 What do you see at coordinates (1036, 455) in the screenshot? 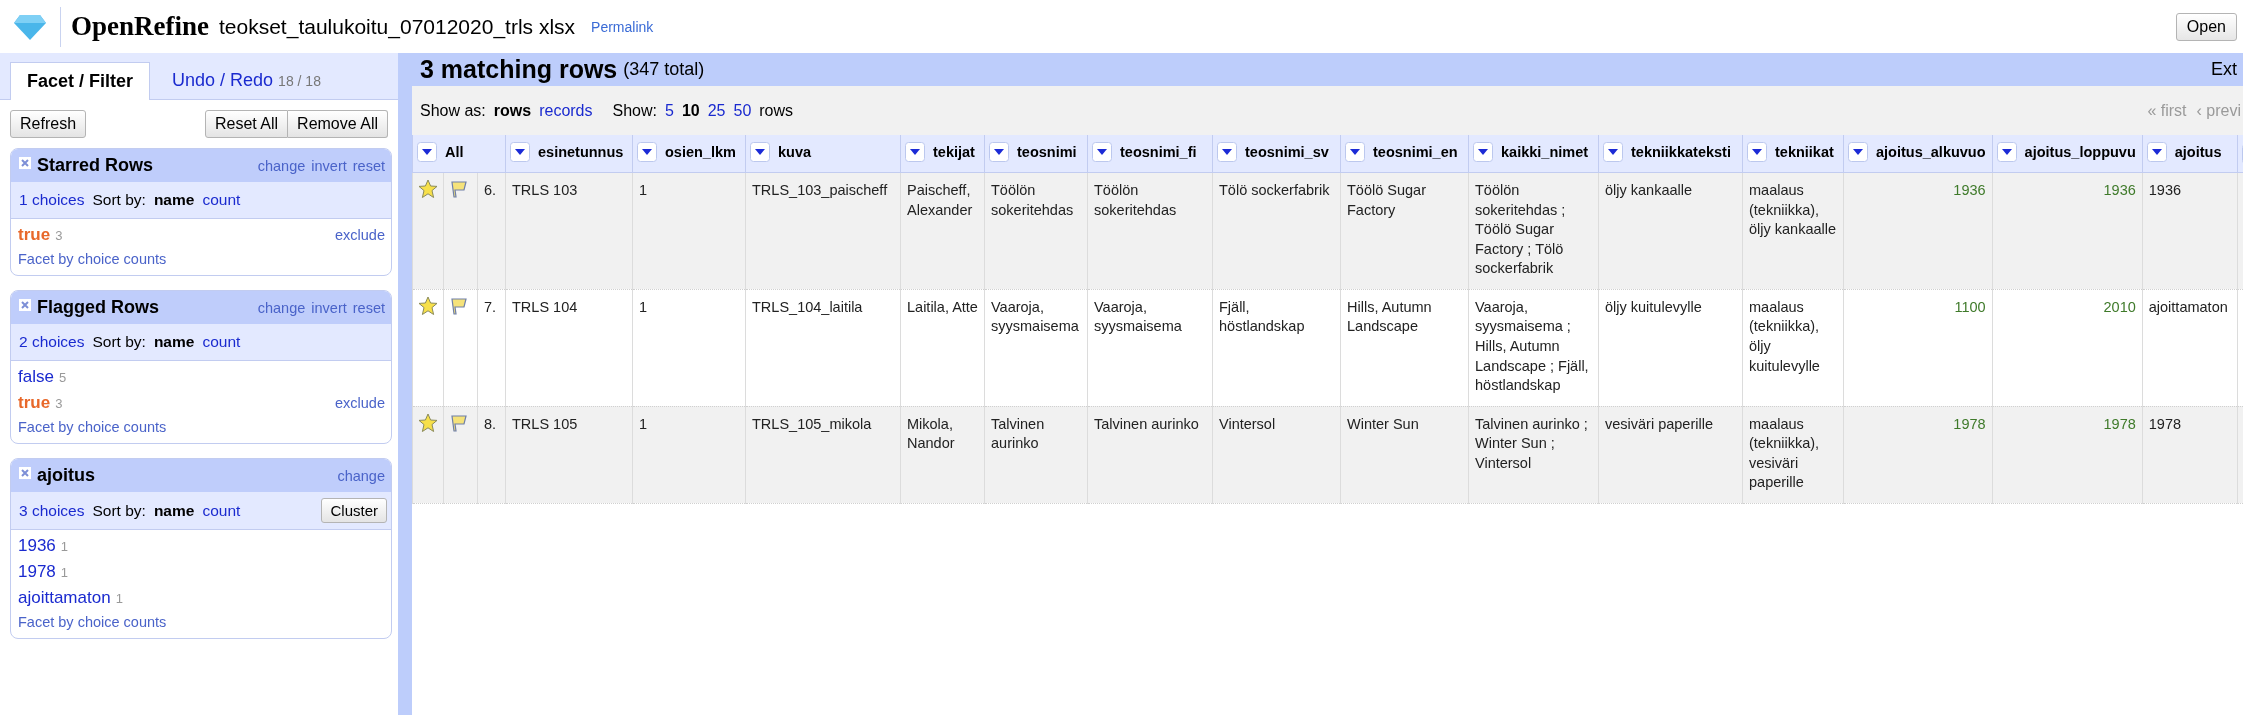
I see `table-cell: Talvinen aurinko` at bounding box center [1036, 455].